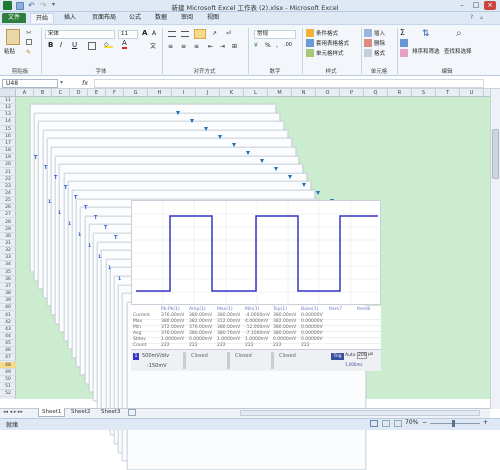 Image resolution: width=500 pixels, height=470 pixels. What do you see at coordinates (136, 93) in the screenshot?
I see `column-header-g: G` at bounding box center [136, 93].